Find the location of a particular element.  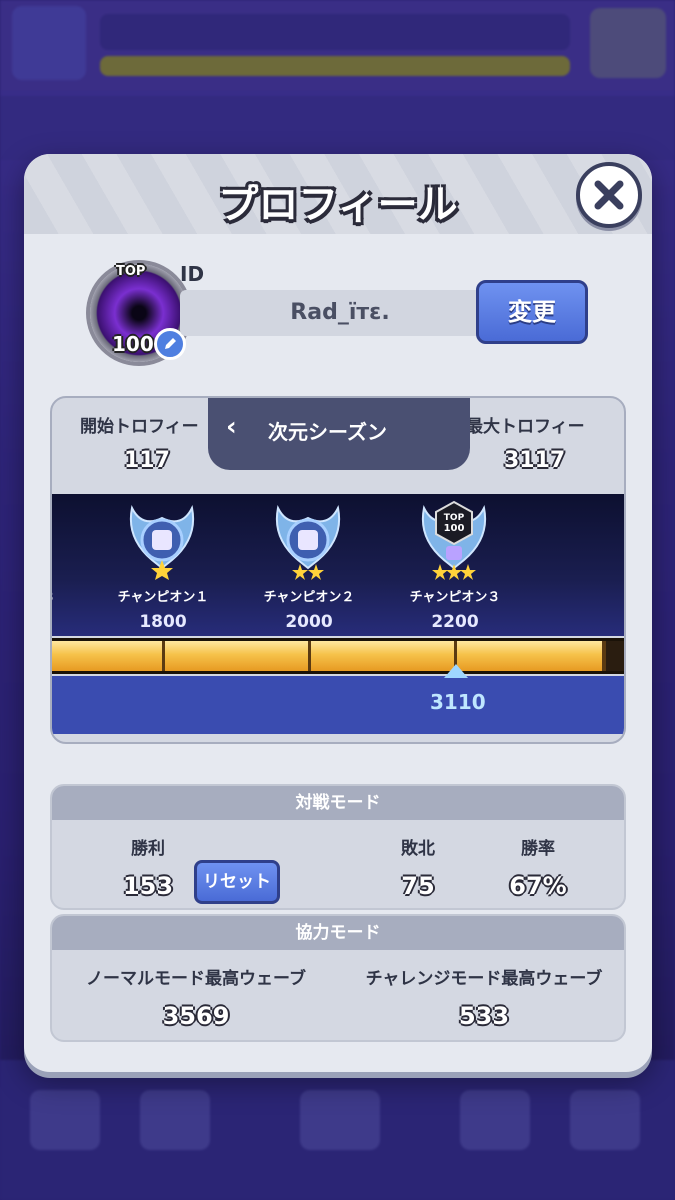

background-progress-bar is located at coordinates (335, 66).